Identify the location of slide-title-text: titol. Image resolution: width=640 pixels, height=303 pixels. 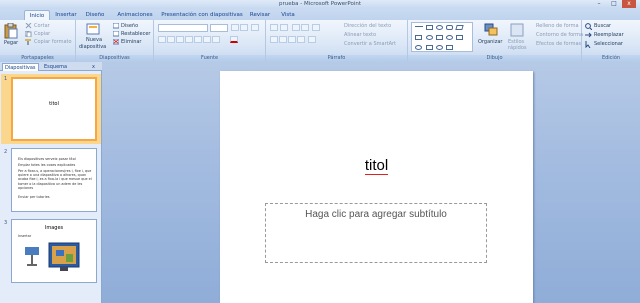
(376, 166).